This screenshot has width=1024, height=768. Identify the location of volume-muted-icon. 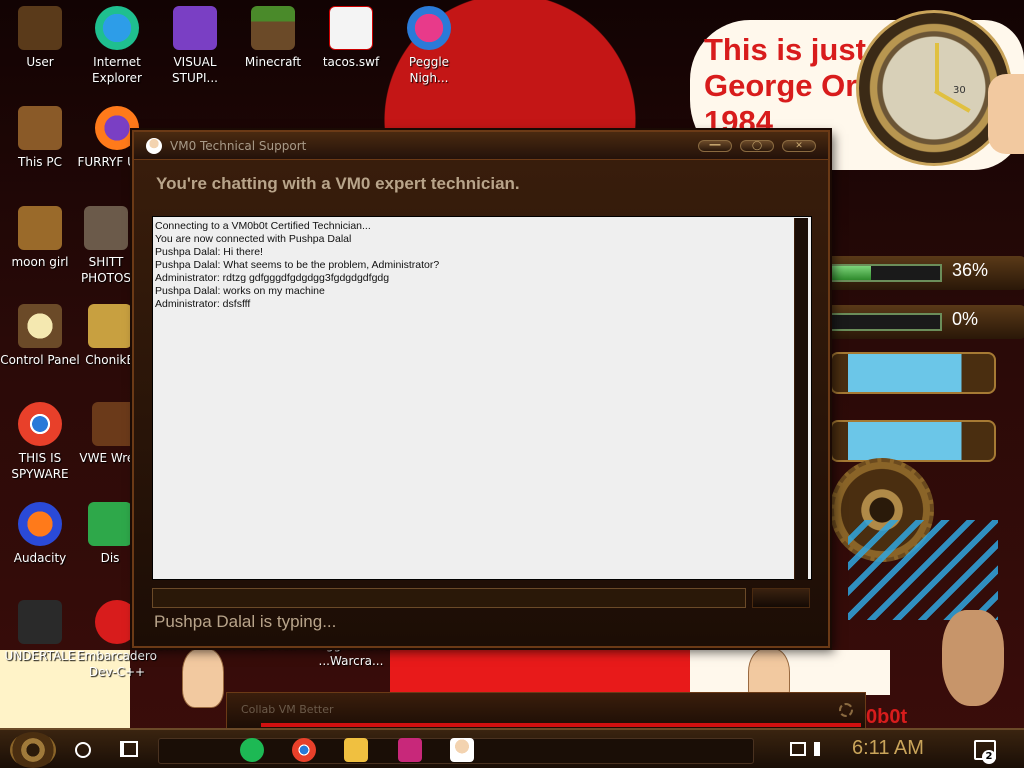
(822, 749).